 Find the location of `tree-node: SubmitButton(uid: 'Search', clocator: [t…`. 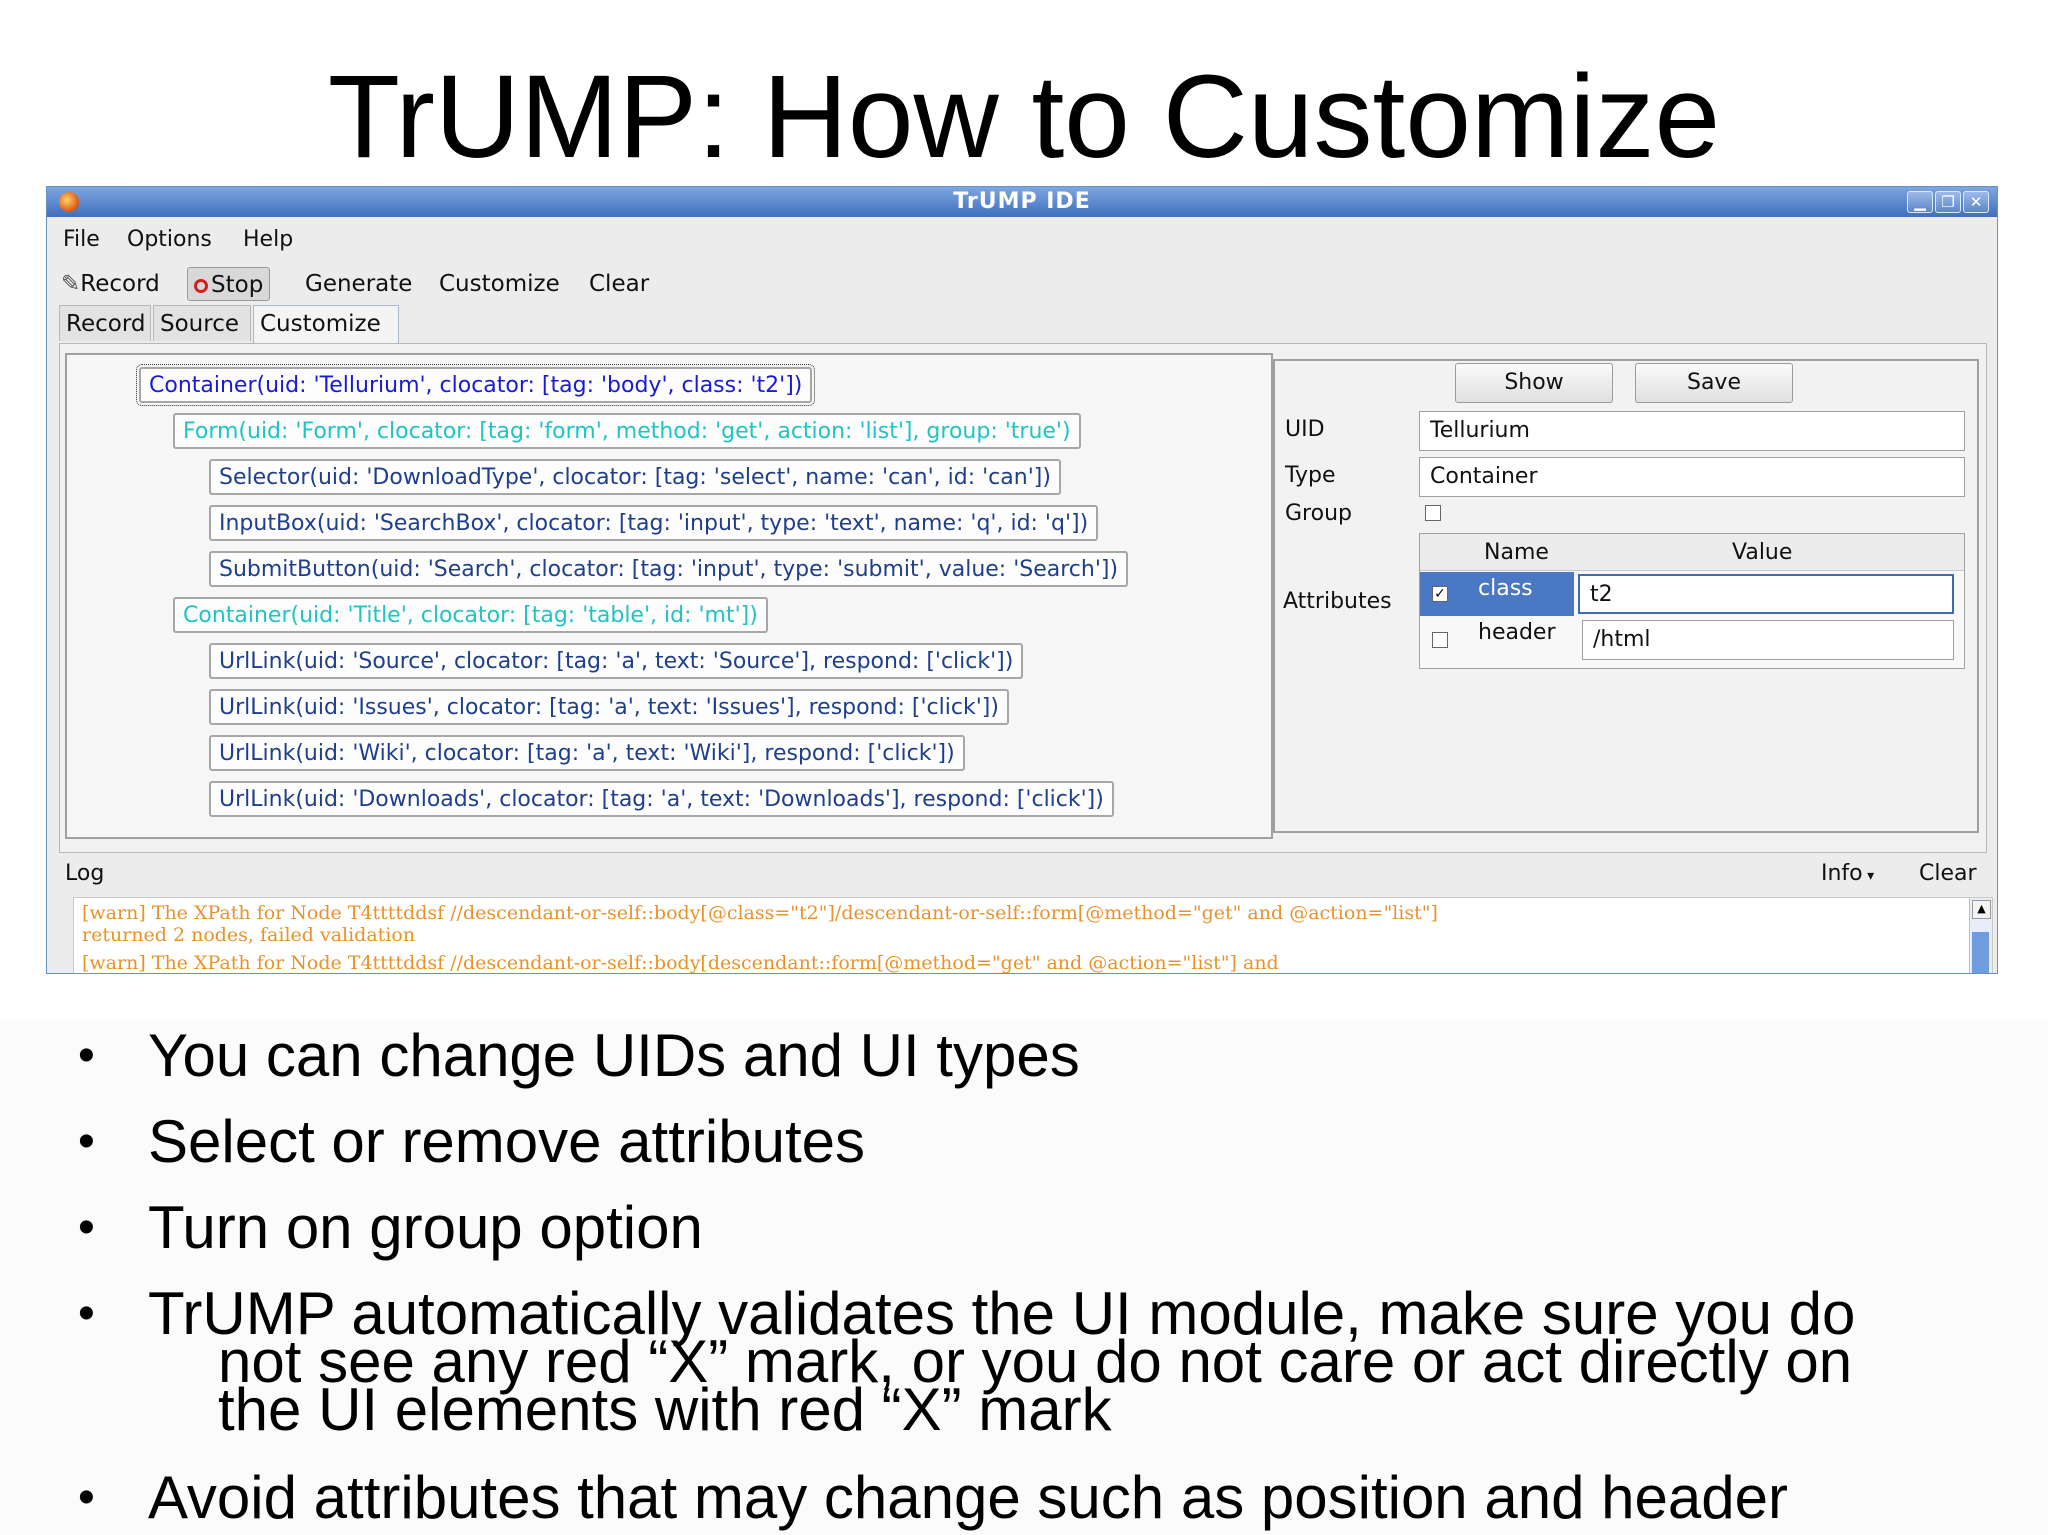

tree-node: SubmitButton(uid: 'Search', clocator: [t… is located at coordinates (669, 569).